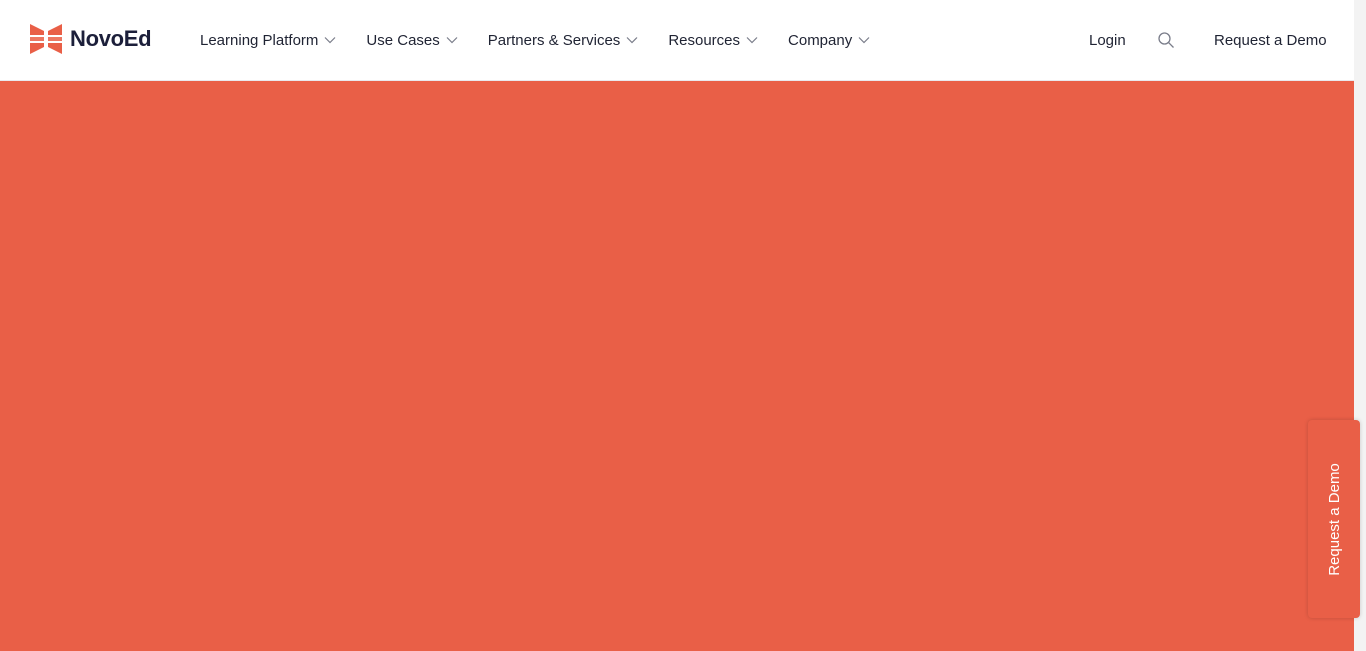  What do you see at coordinates (1270, 40) in the screenshot?
I see `request-demo-link: Request a Demo` at bounding box center [1270, 40].